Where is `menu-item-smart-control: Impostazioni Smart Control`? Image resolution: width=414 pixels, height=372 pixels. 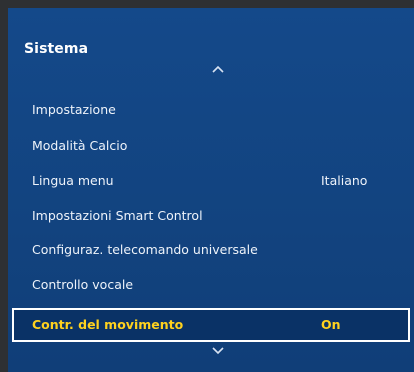 menu-item-smart-control: Impostazioni Smart Control is located at coordinates (215, 216).